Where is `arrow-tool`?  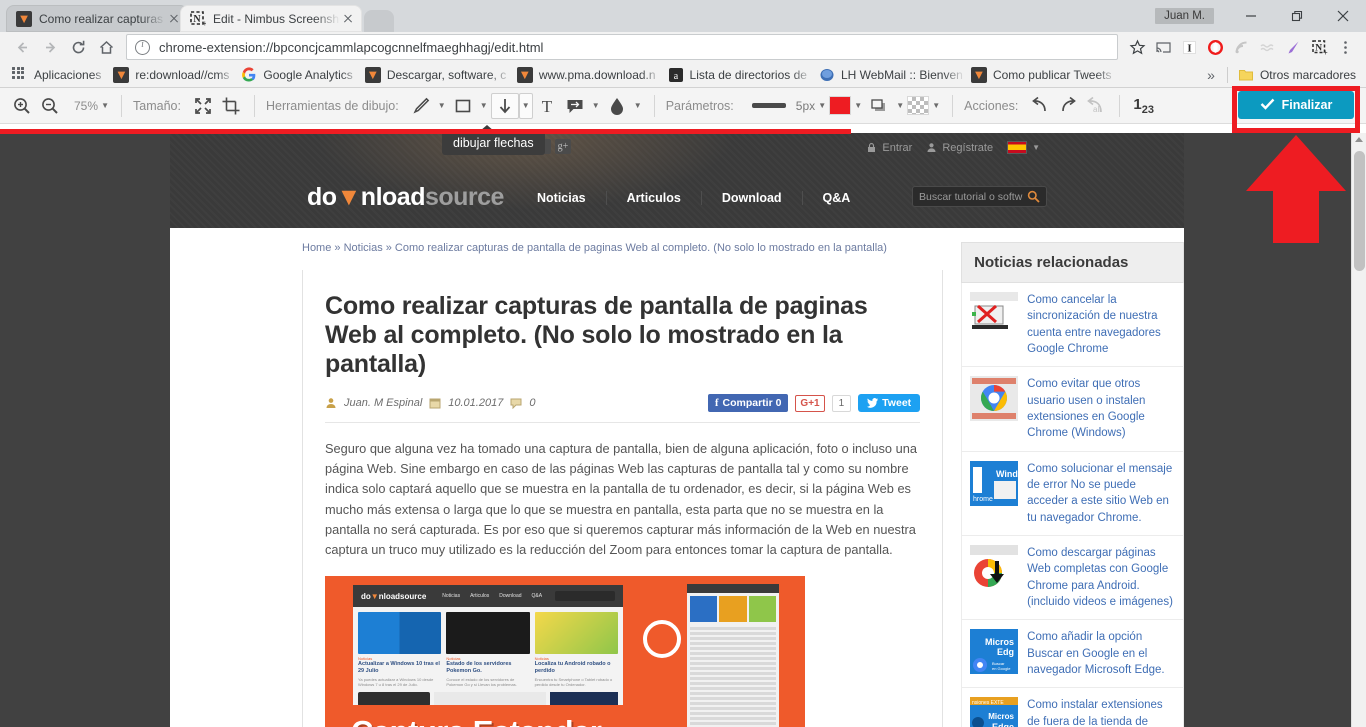 arrow-tool is located at coordinates (504, 105).